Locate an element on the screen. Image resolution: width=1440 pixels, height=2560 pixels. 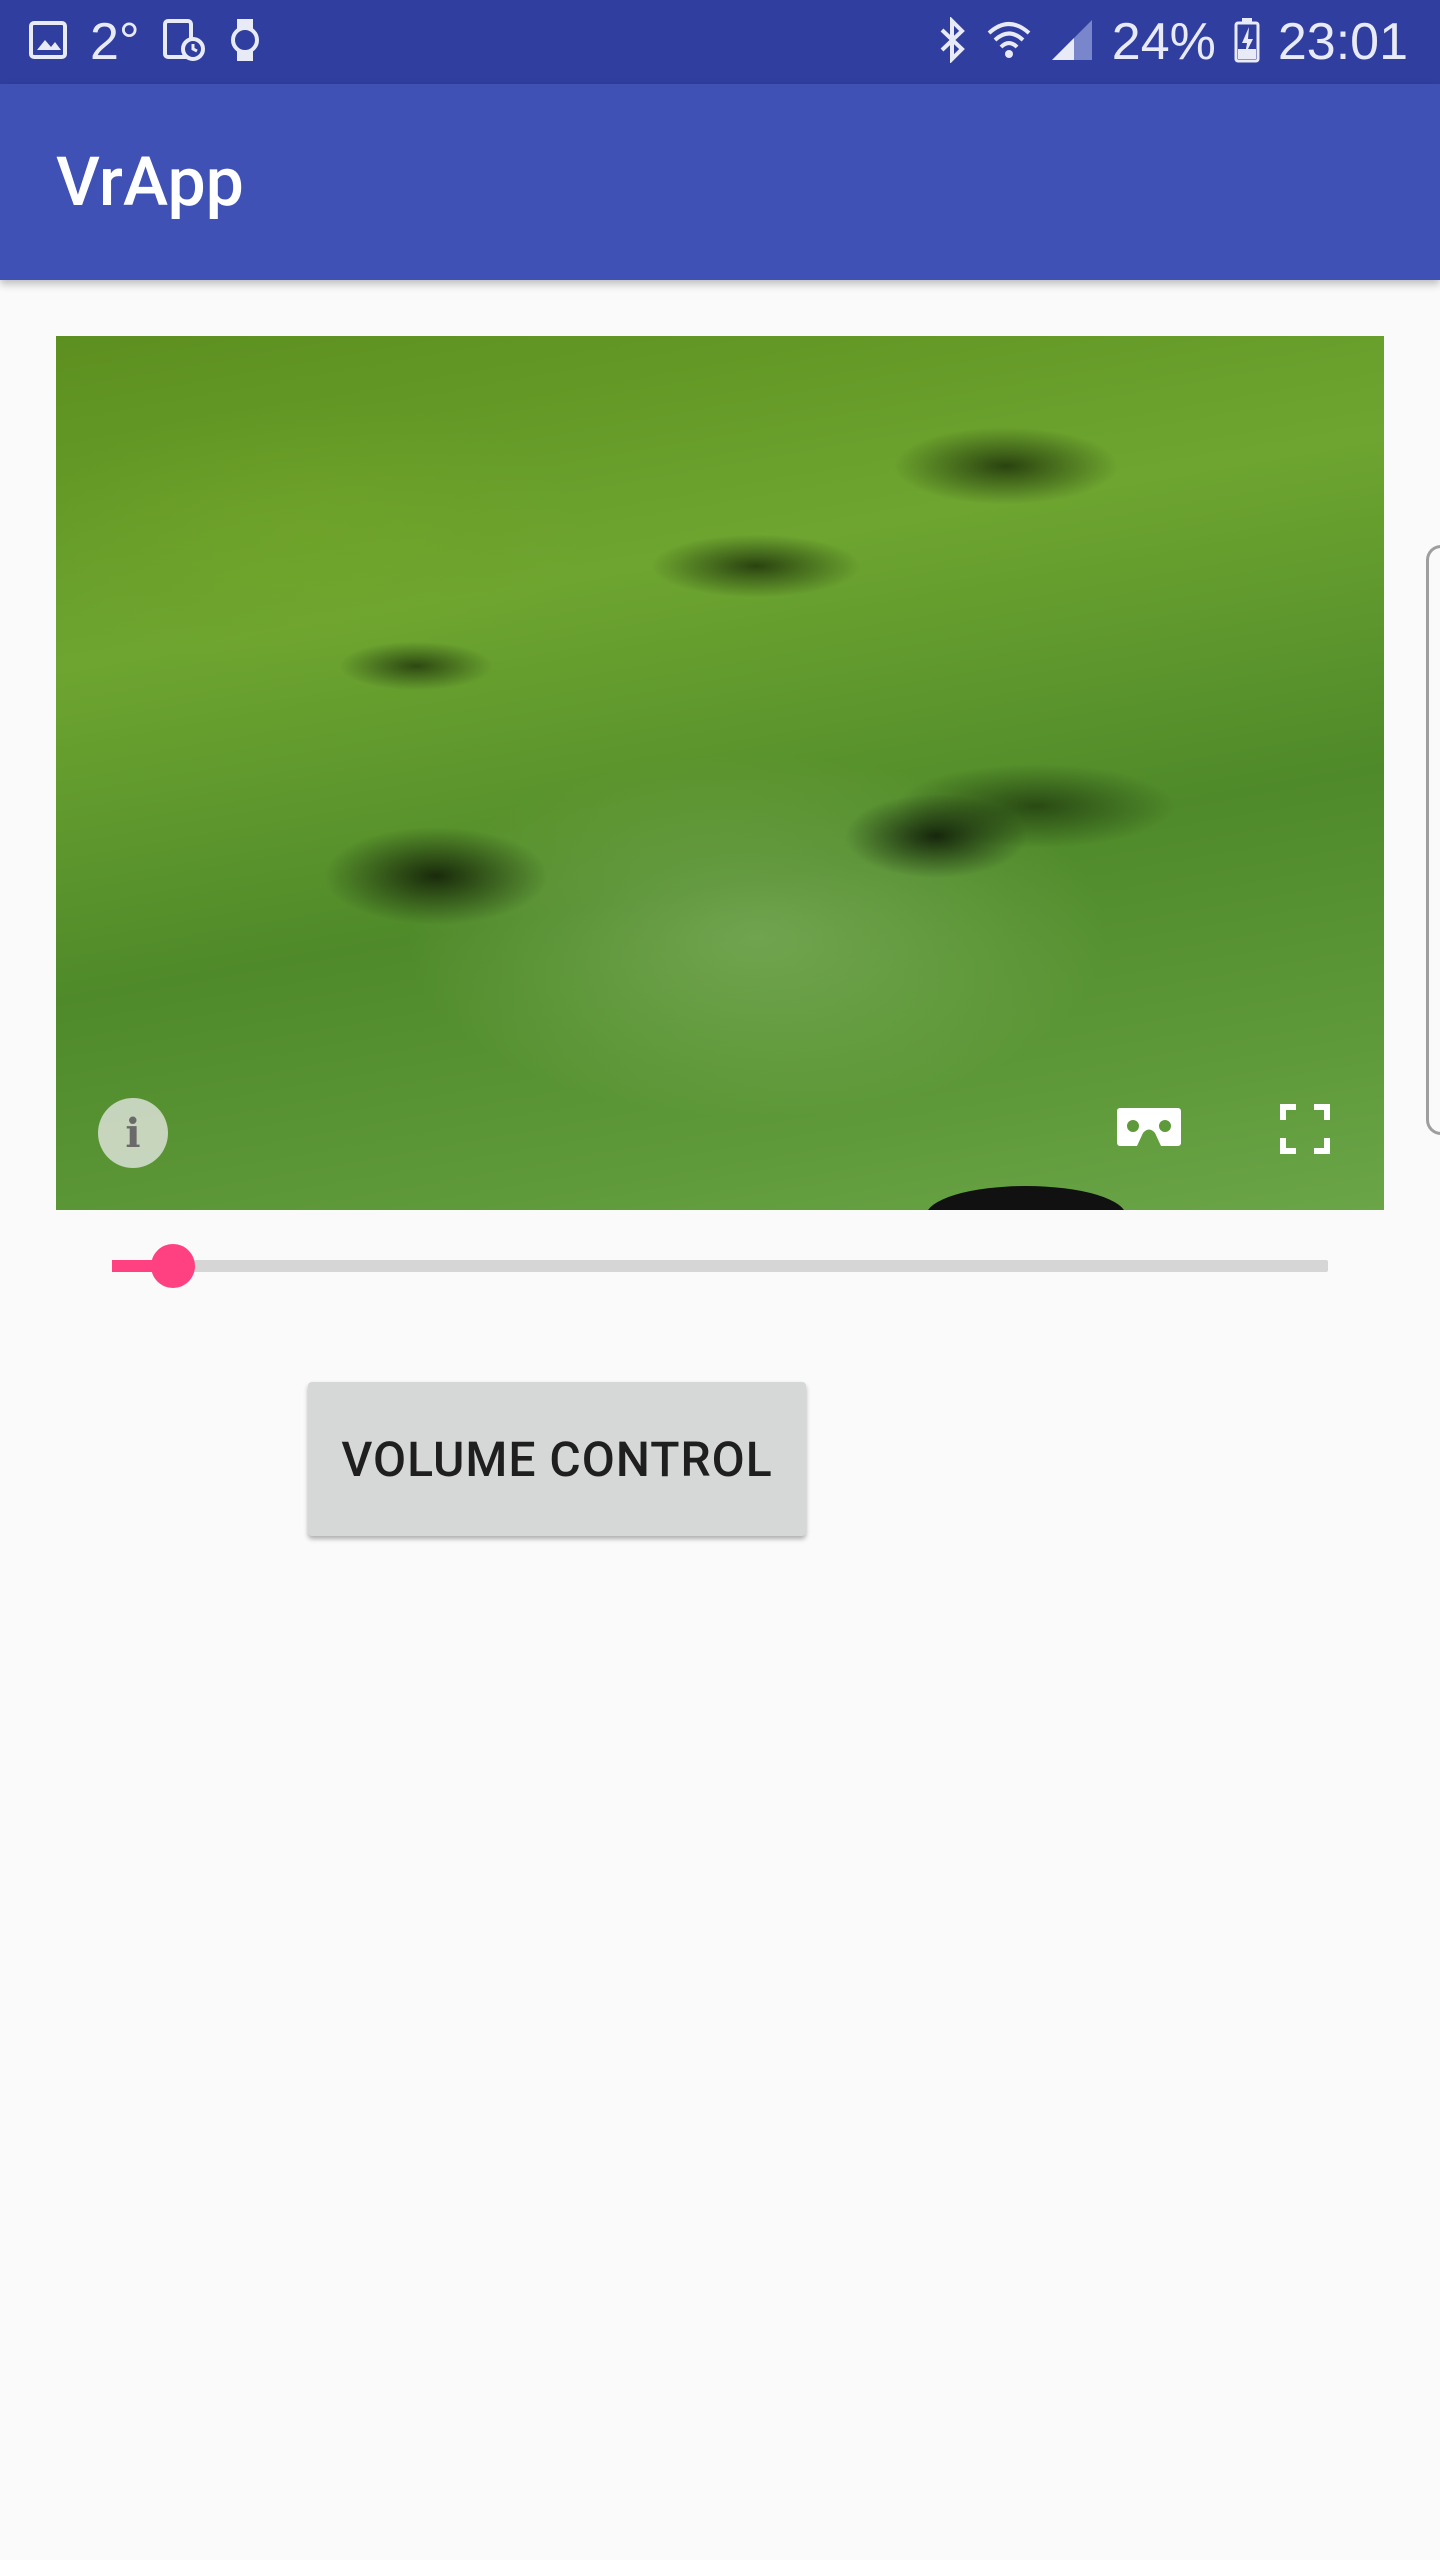
bluetooth-icon is located at coordinates (953, 41).